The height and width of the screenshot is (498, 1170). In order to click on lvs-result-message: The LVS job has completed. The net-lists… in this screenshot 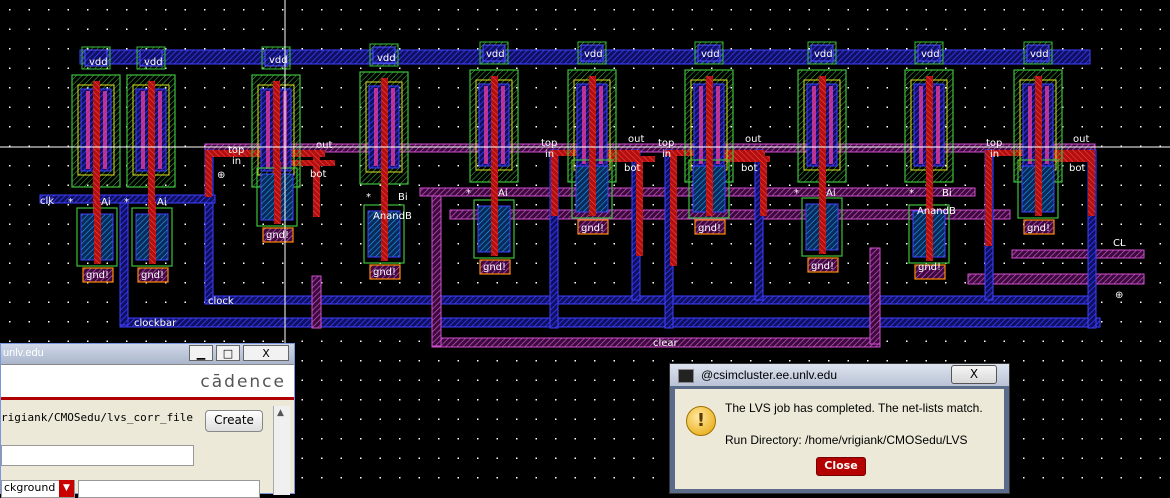, I will do `click(854, 408)`.